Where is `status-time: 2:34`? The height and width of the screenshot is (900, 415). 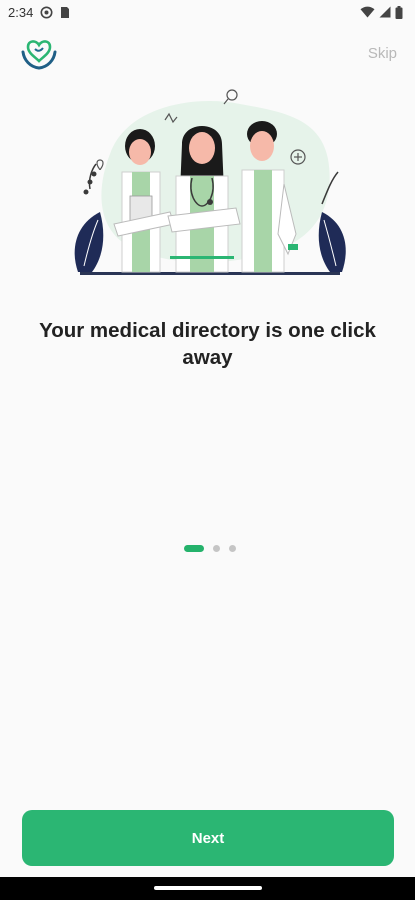 status-time: 2:34 is located at coordinates (21, 12).